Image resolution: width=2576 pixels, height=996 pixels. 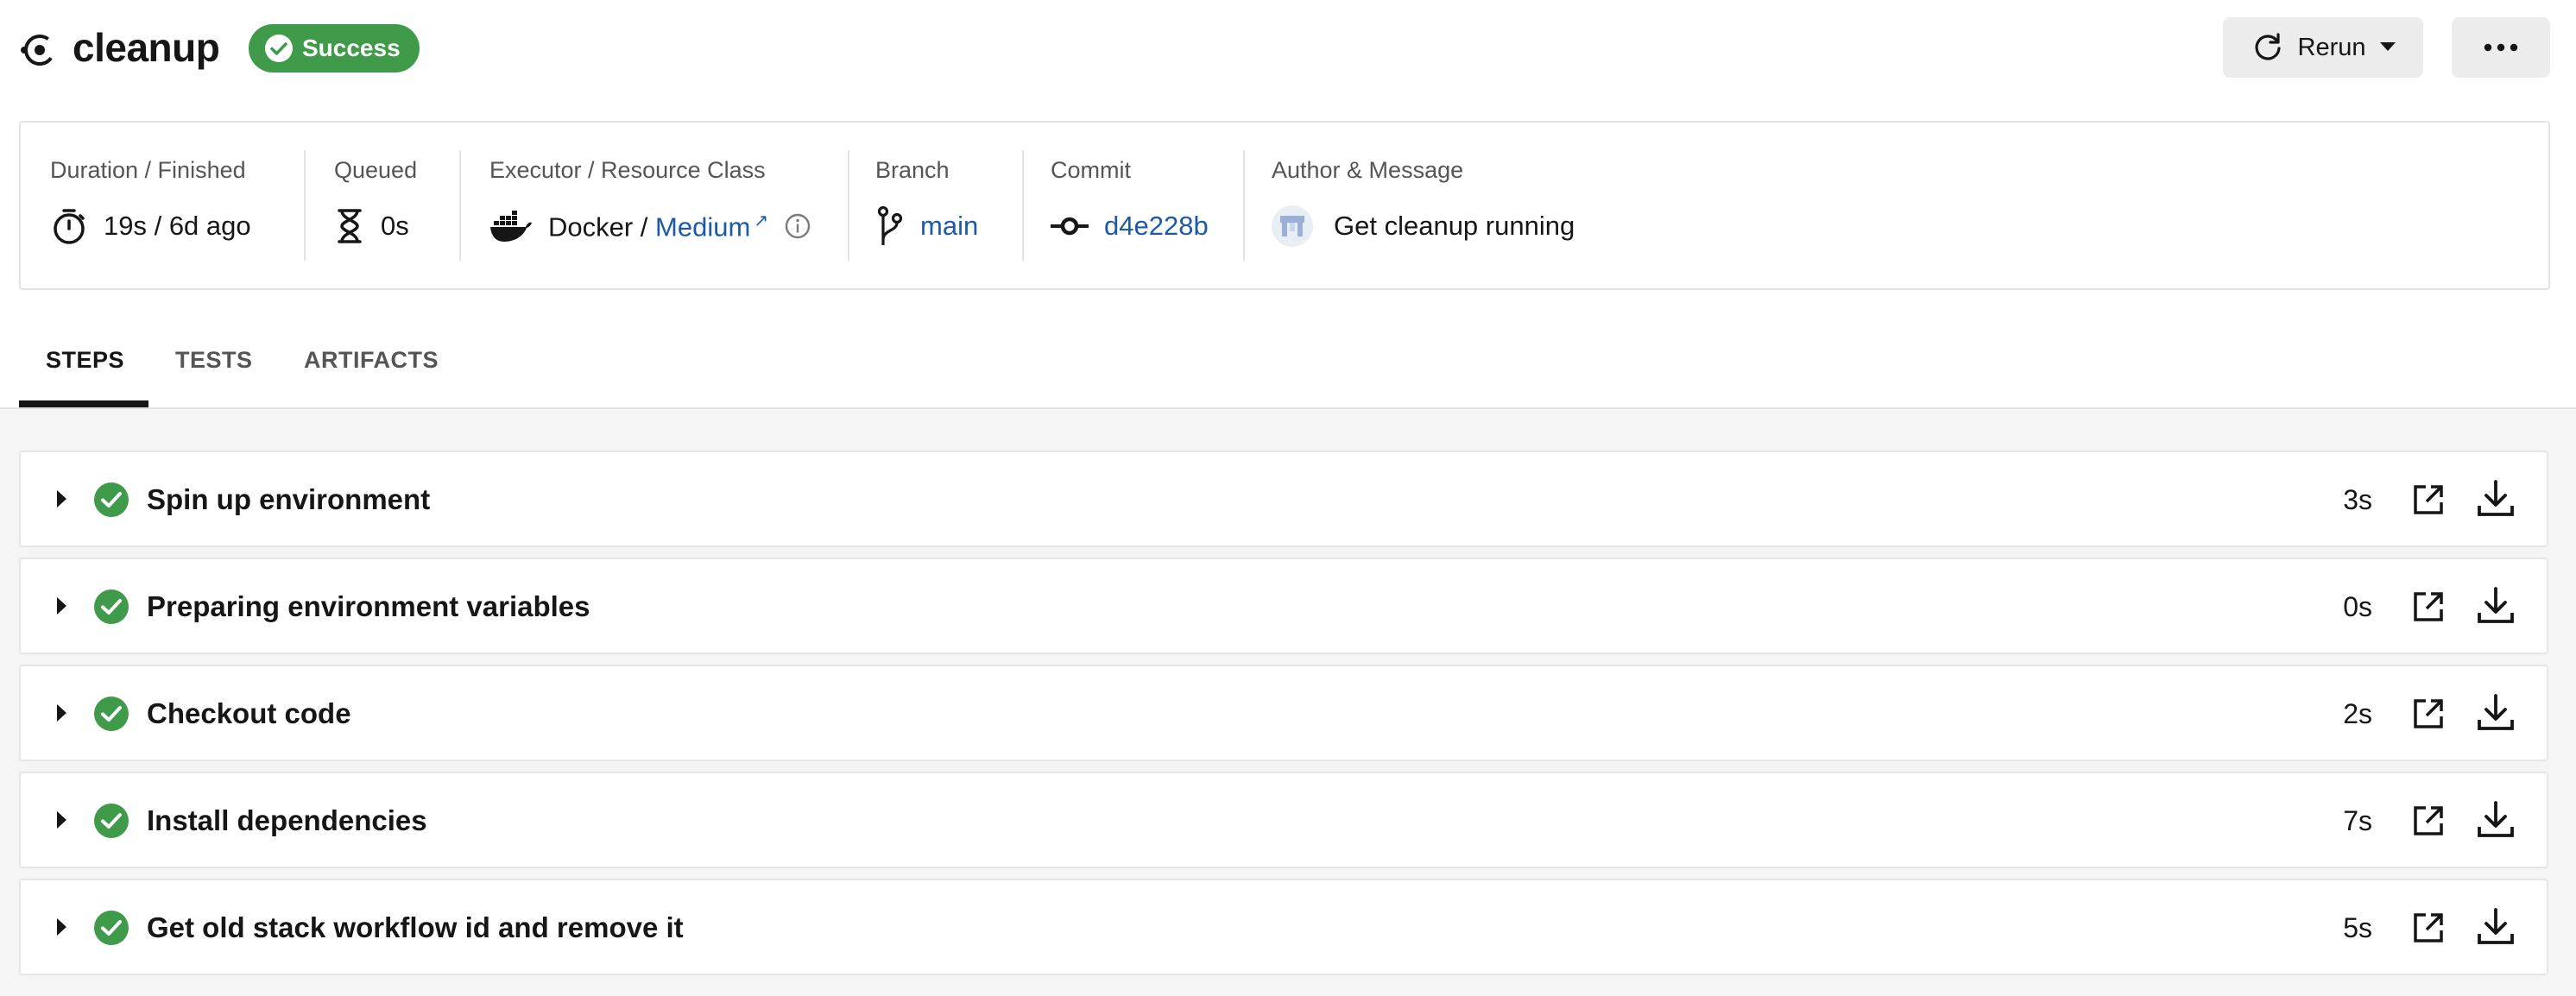 What do you see at coordinates (85, 360) in the screenshot?
I see `tab-steps: STEPS` at bounding box center [85, 360].